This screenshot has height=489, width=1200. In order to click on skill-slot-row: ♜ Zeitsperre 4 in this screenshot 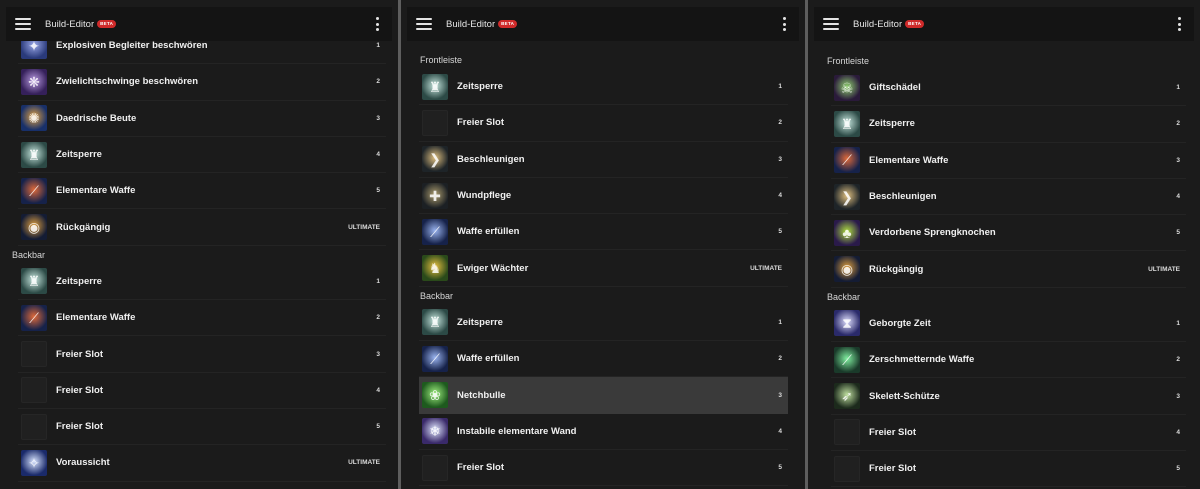, I will do `click(202, 155)`.